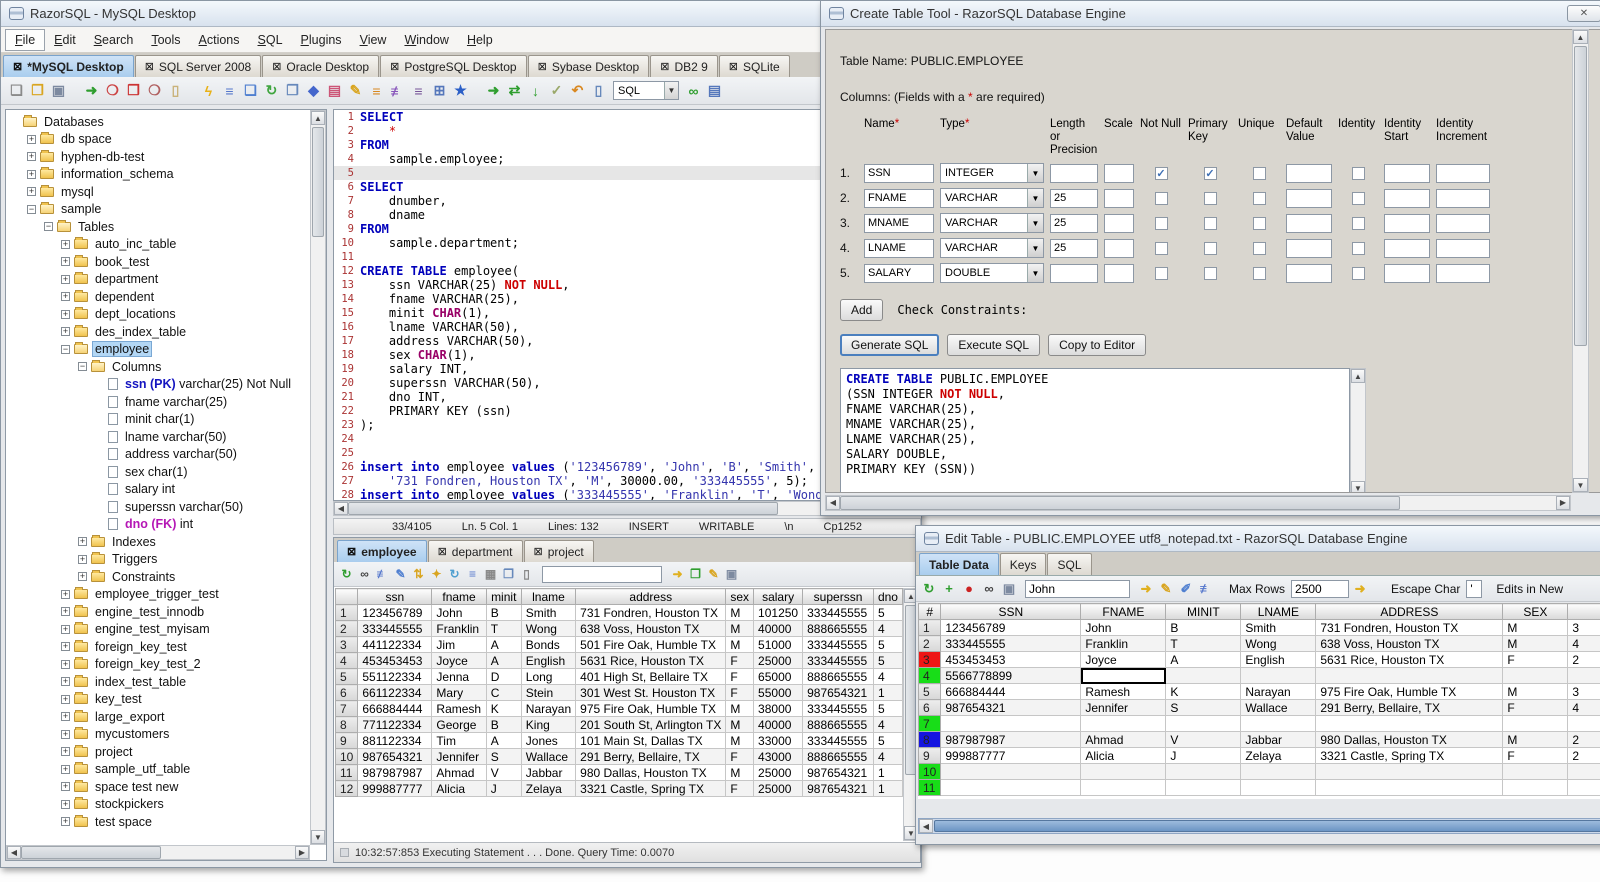 This screenshot has height=882, width=1600. Describe the element at coordinates (1210, 173) in the screenshot. I see `primary-key-checkbox: ✓` at that location.